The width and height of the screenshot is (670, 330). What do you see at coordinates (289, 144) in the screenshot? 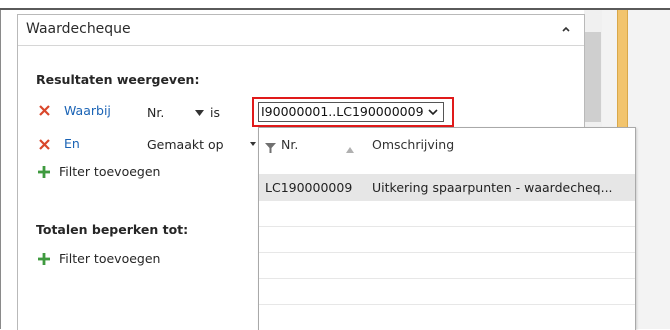
I see `column-header-nr: Nr.` at bounding box center [289, 144].